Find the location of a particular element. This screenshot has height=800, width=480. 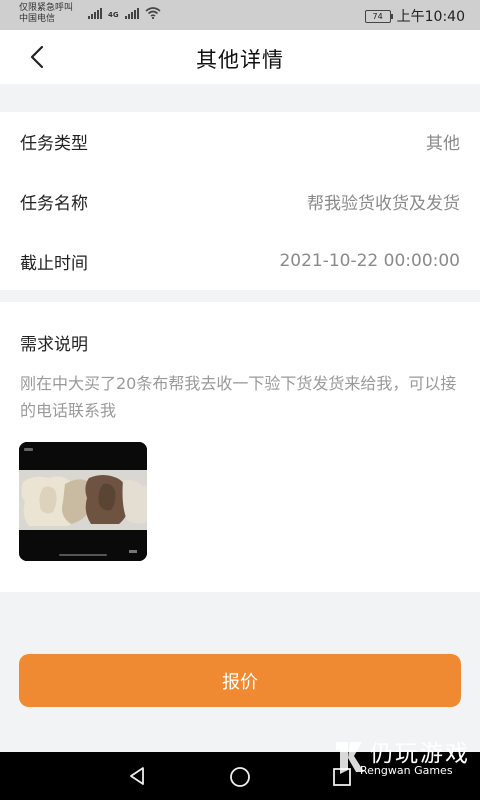

watermark-subtext: Rengwan Games is located at coordinates (406, 770).